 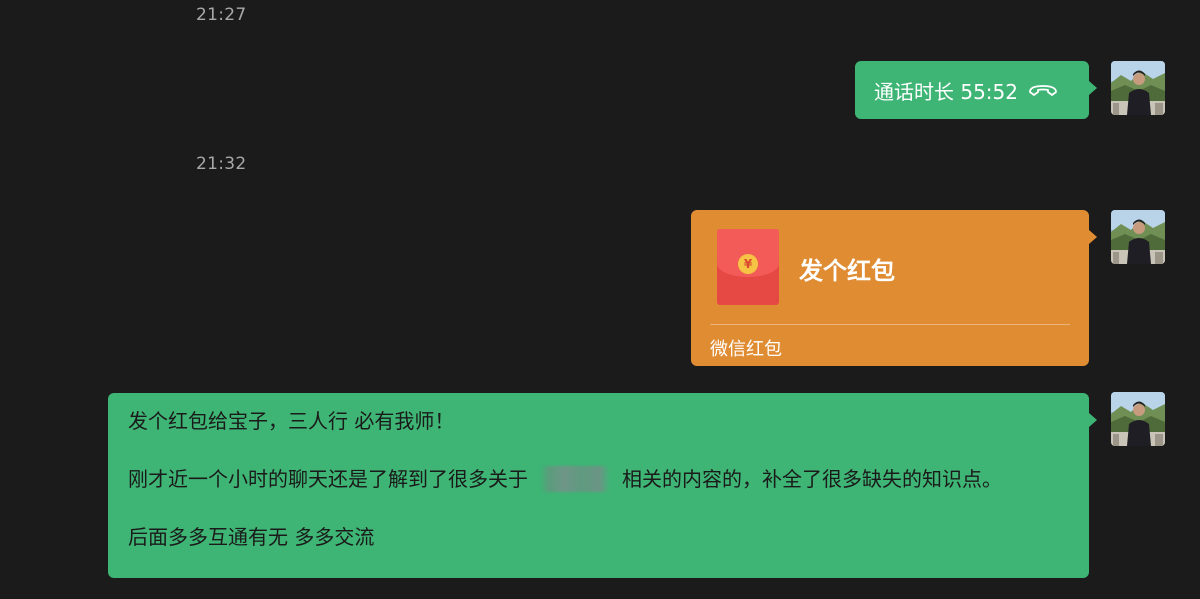 I want to click on message-text: 相关的内容的，补全了很多缺失的知识点。, so click(x=812, y=479).